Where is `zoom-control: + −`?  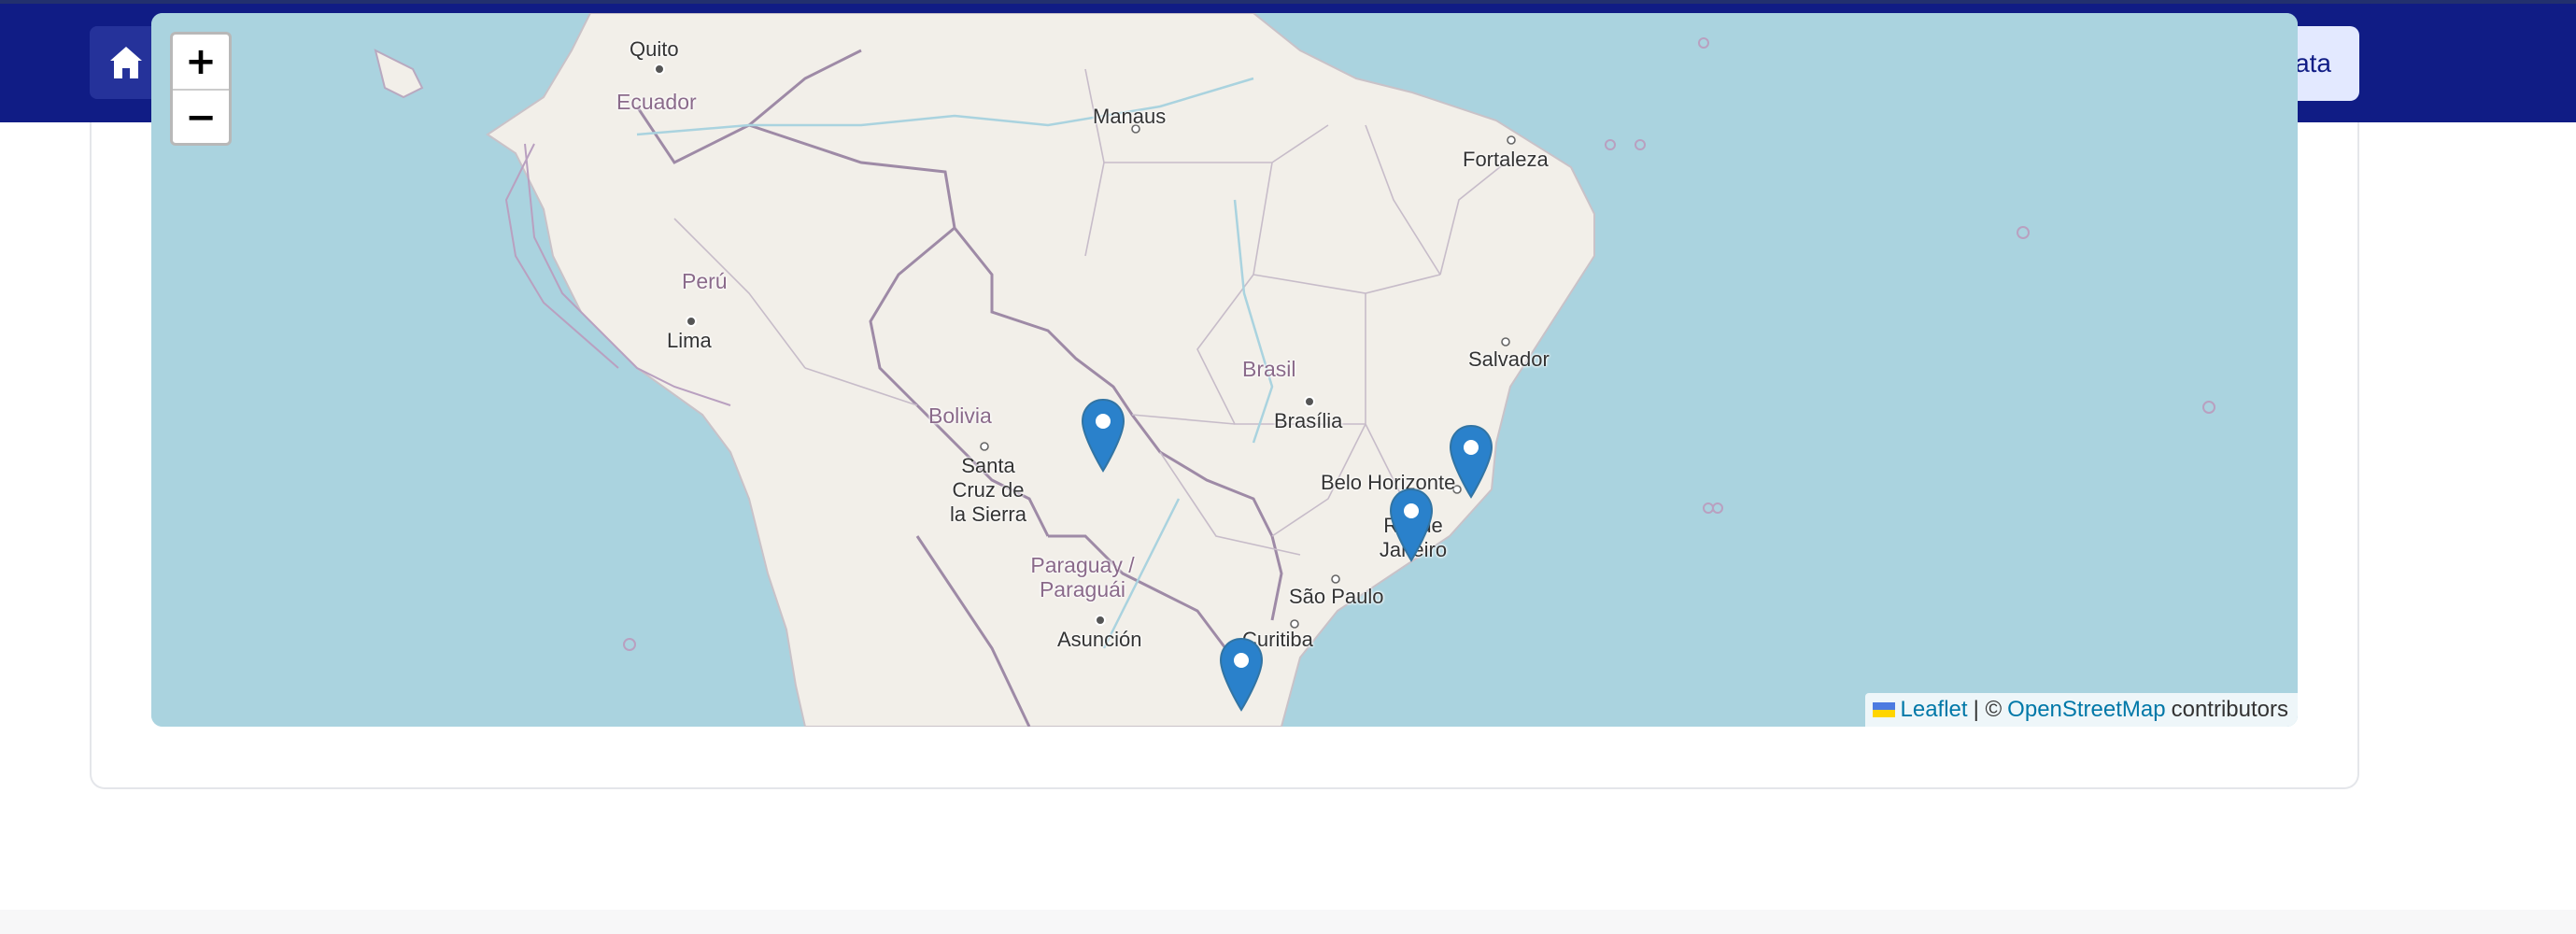
zoom-control: + − is located at coordinates (201, 89).